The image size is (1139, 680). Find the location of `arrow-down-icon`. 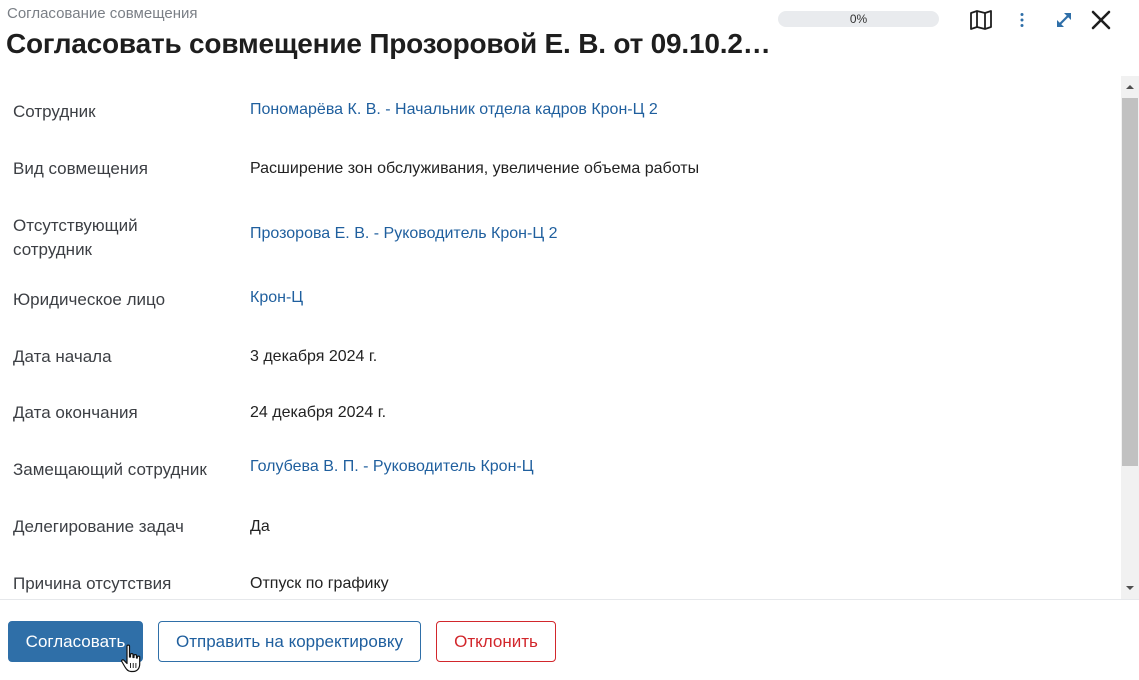

arrow-down-icon is located at coordinates (1130, 588).